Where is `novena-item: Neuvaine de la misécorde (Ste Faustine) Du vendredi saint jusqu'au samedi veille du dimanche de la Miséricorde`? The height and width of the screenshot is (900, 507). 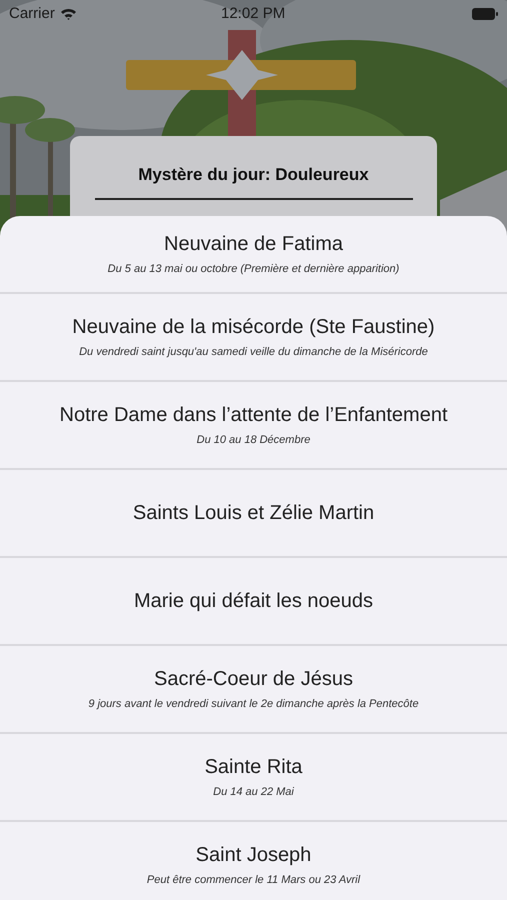
novena-item: Neuvaine de la misécorde (Ste Faustine) Du vendredi saint jusqu'au samedi veille du dimanche de la Miséricorde is located at coordinates (253, 338).